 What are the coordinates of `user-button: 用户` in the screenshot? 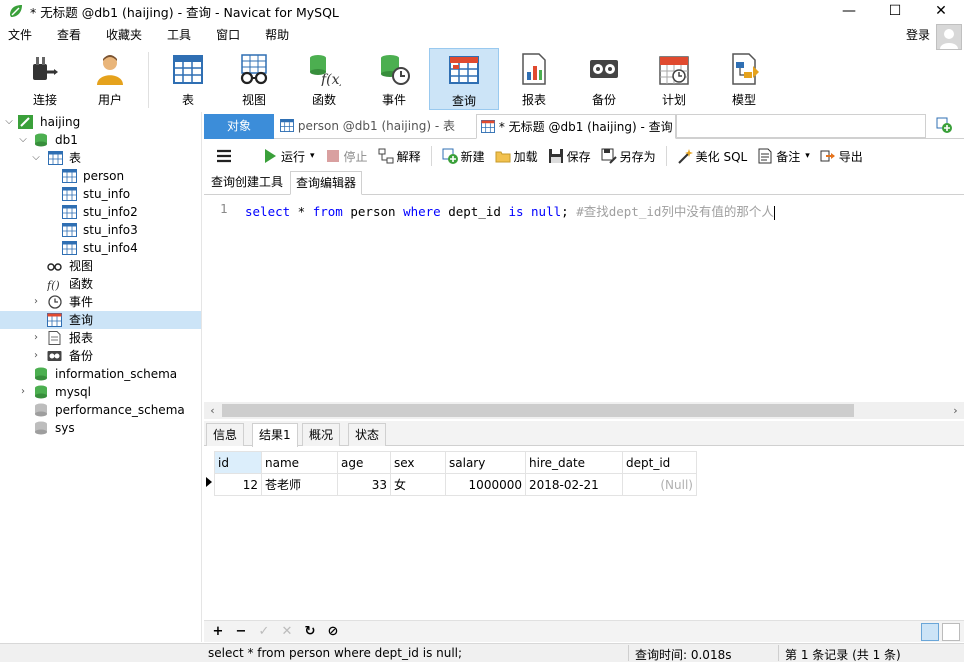 It's located at (110, 79).